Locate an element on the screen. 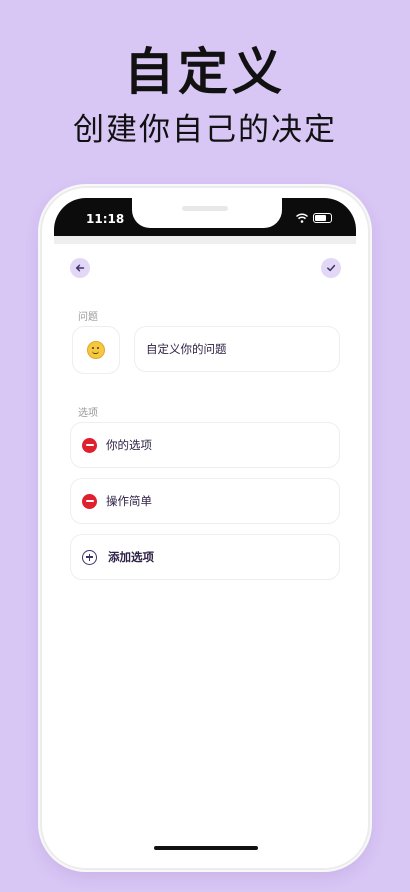  emoji-picker is located at coordinates (96, 350).